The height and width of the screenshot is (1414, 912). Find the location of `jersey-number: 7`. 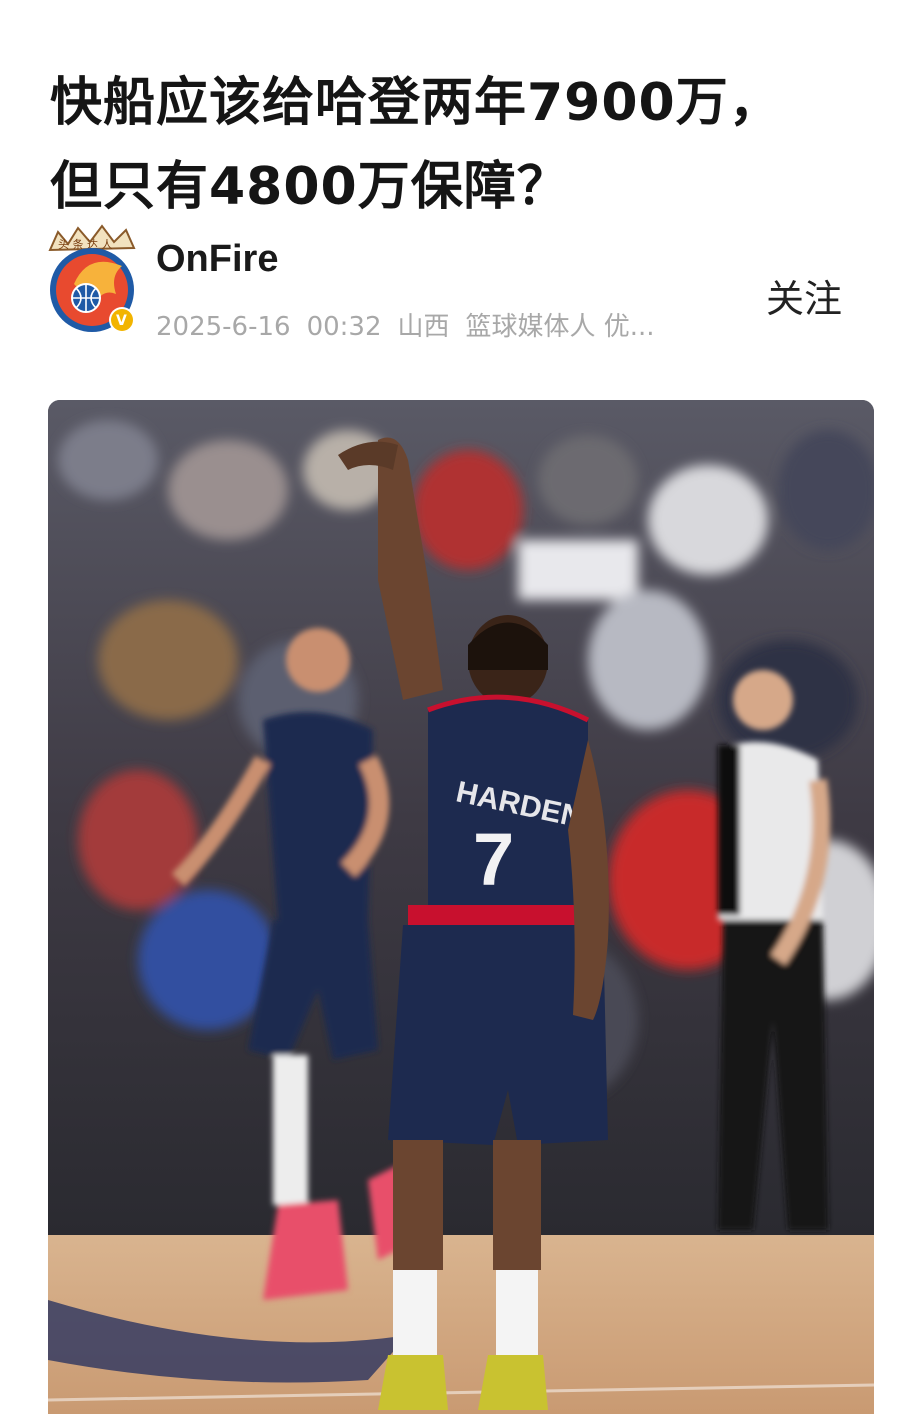

jersey-number: 7 is located at coordinates (493, 859).